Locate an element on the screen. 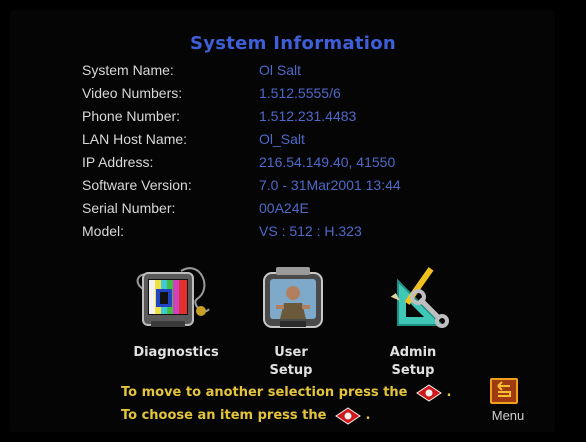 This screenshot has height=442, width=586. info-row-lan-host-name: LAN Host Name: Ol_Salt is located at coordinates (293, 142).